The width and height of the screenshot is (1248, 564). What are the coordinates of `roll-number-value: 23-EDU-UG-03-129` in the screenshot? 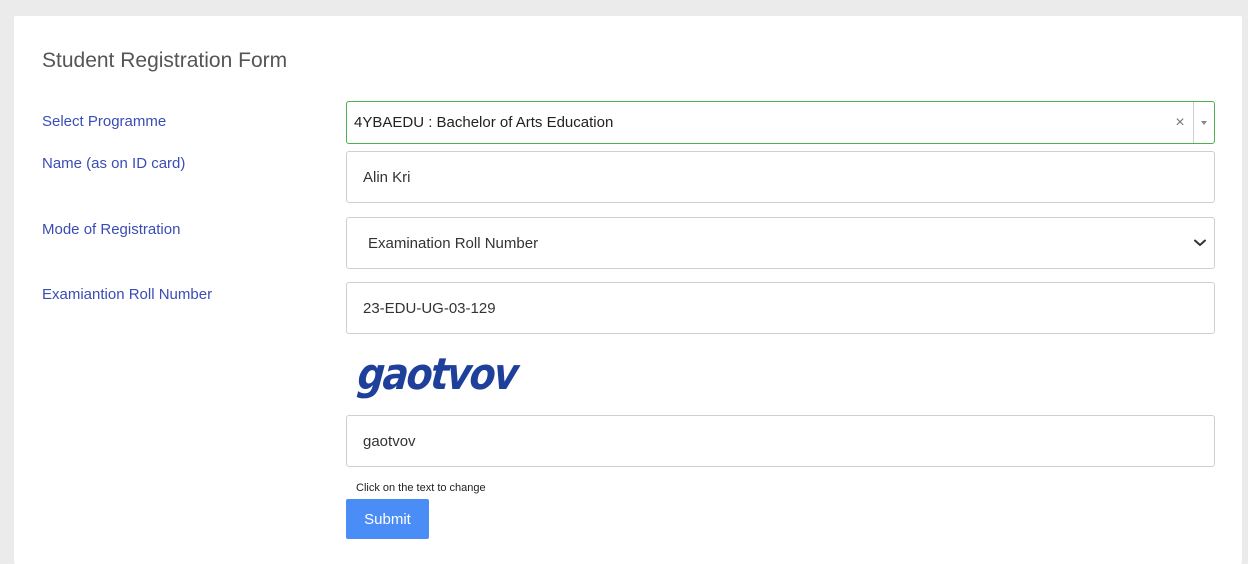 It's located at (429, 308).